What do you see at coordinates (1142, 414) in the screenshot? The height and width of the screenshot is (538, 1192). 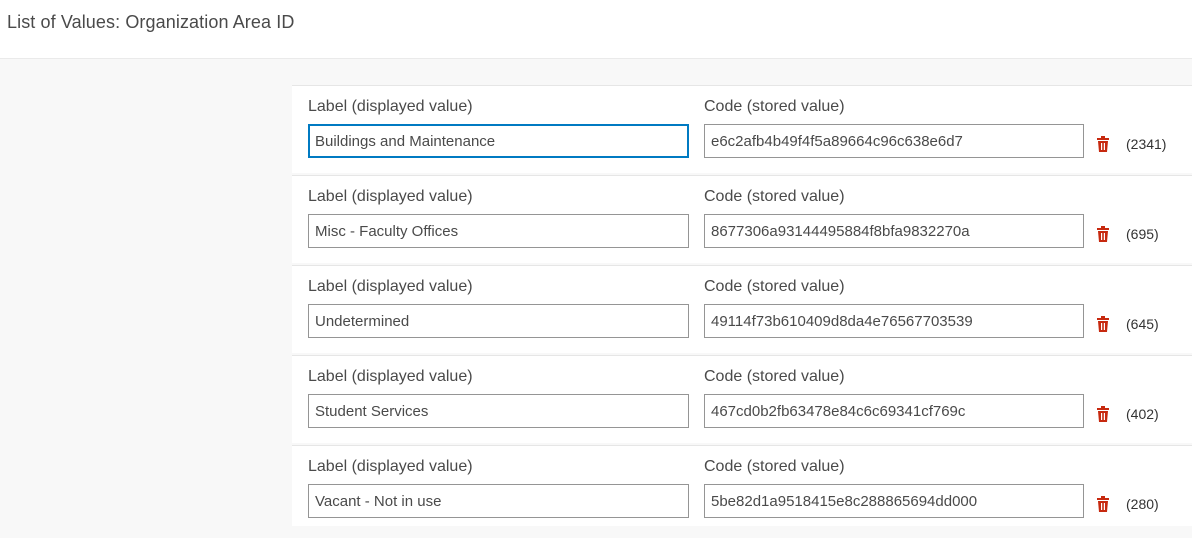 I see `usage-count: (402)` at bounding box center [1142, 414].